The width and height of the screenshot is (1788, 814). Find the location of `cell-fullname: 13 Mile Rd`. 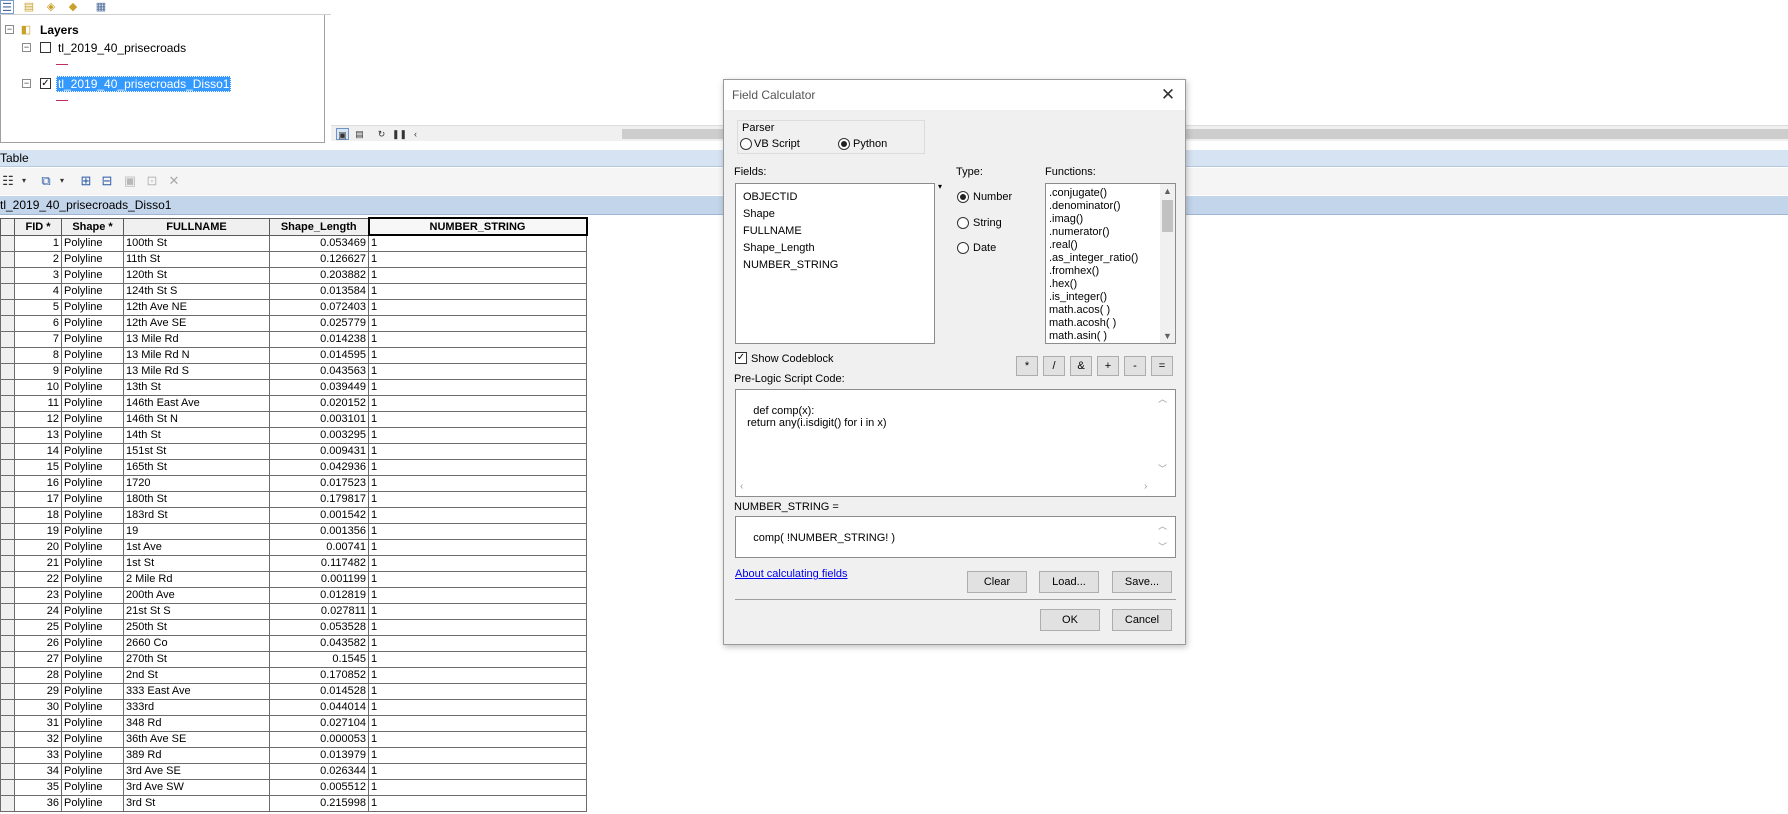

cell-fullname: 13 Mile Rd is located at coordinates (196, 339).